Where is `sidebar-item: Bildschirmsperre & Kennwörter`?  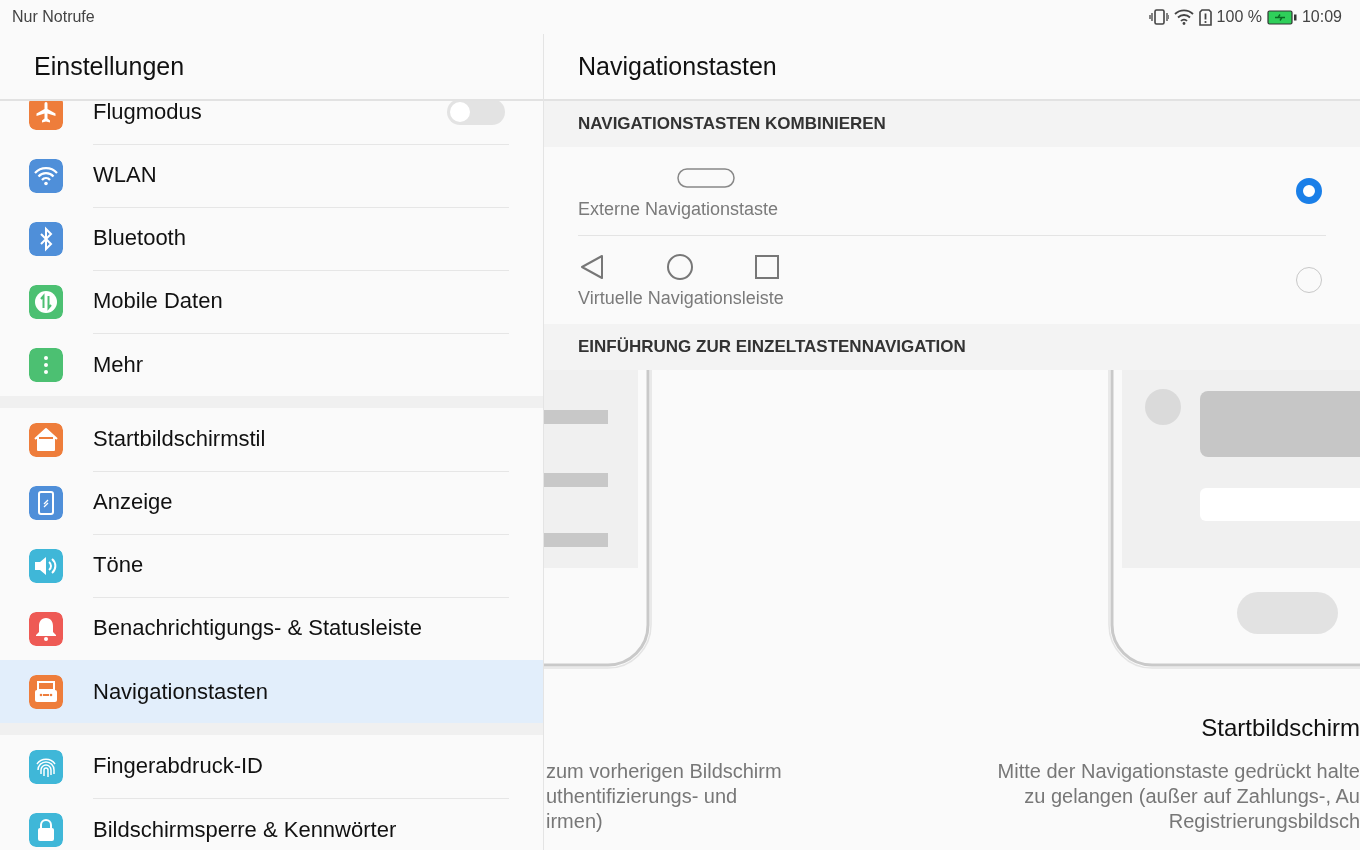
sidebar-item: Bildschirmsperre & Kennwörter is located at coordinates (271, 824).